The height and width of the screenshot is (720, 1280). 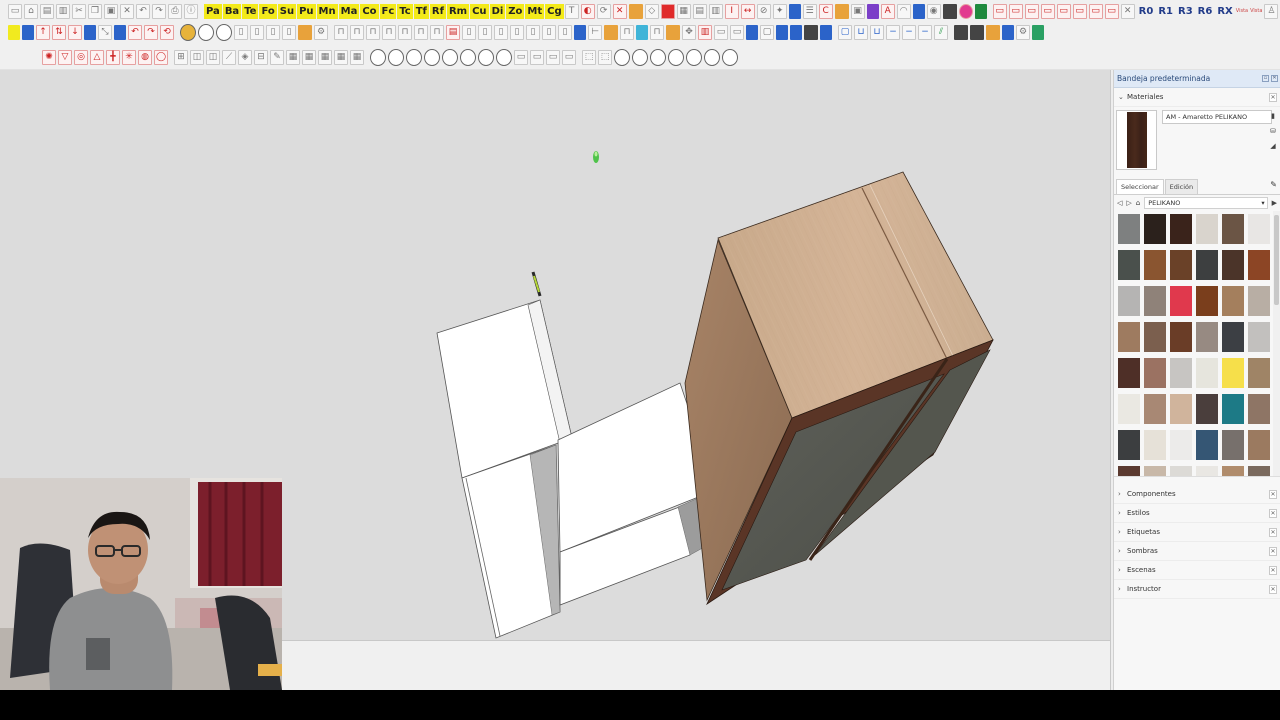 What do you see at coordinates (1008, 32) in the screenshot?
I see `blue-list-icon` at bounding box center [1008, 32].